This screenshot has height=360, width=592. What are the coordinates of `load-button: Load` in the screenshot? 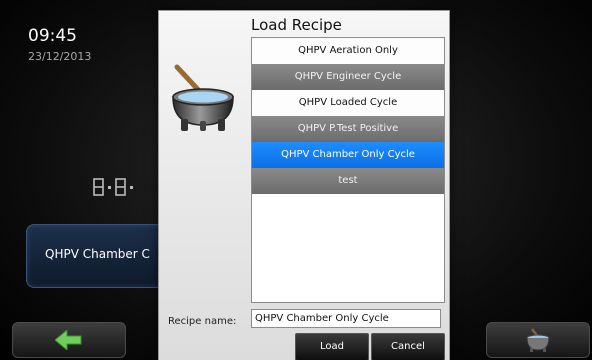 It's located at (332, 346).